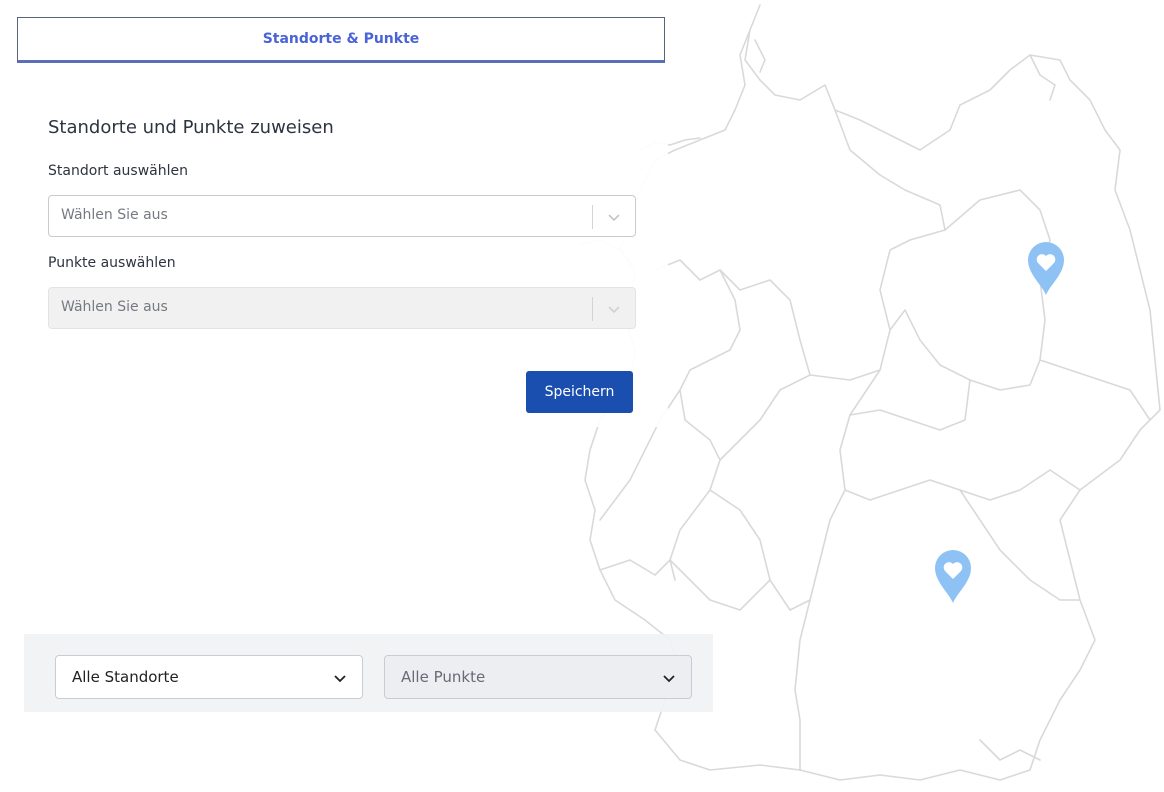 Image resolution: width=1164 pixels, height=792 pixels. I want to click on location-label: Standort auswählen, so click(118, 171).